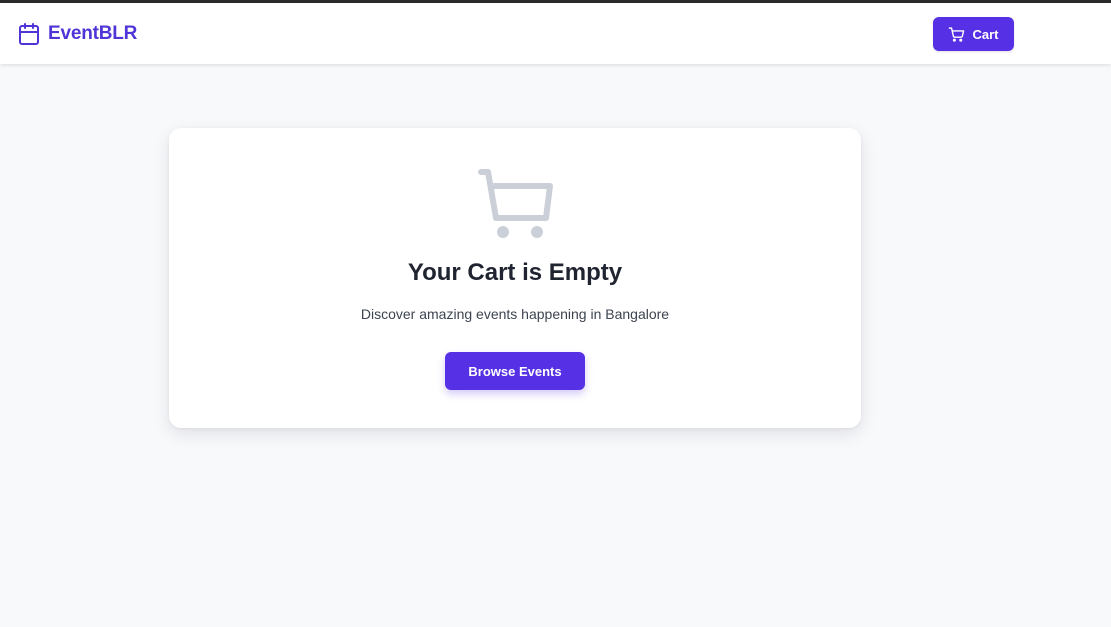 This screenshot has width=1111, height=627. Describe the element at coordinates (515, 371) in the screenshot. I see `browse-events-button: Browse Events` at that location.